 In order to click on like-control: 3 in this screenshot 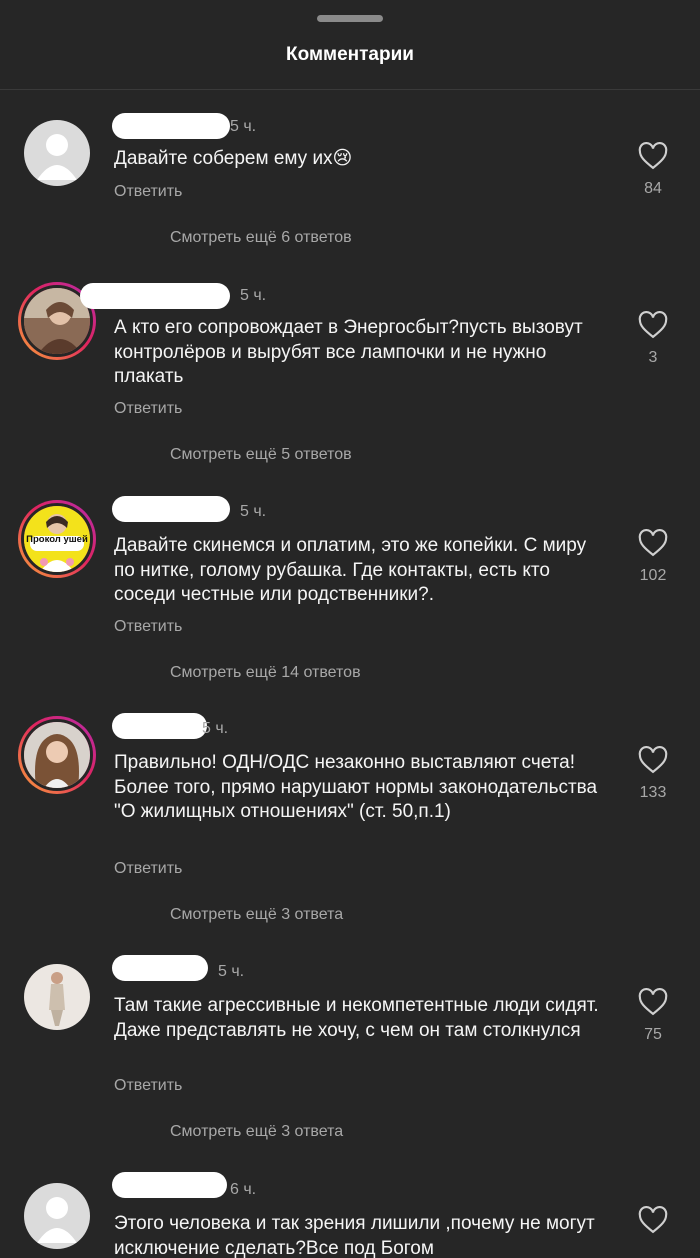, I will do `click(653, 339)`.